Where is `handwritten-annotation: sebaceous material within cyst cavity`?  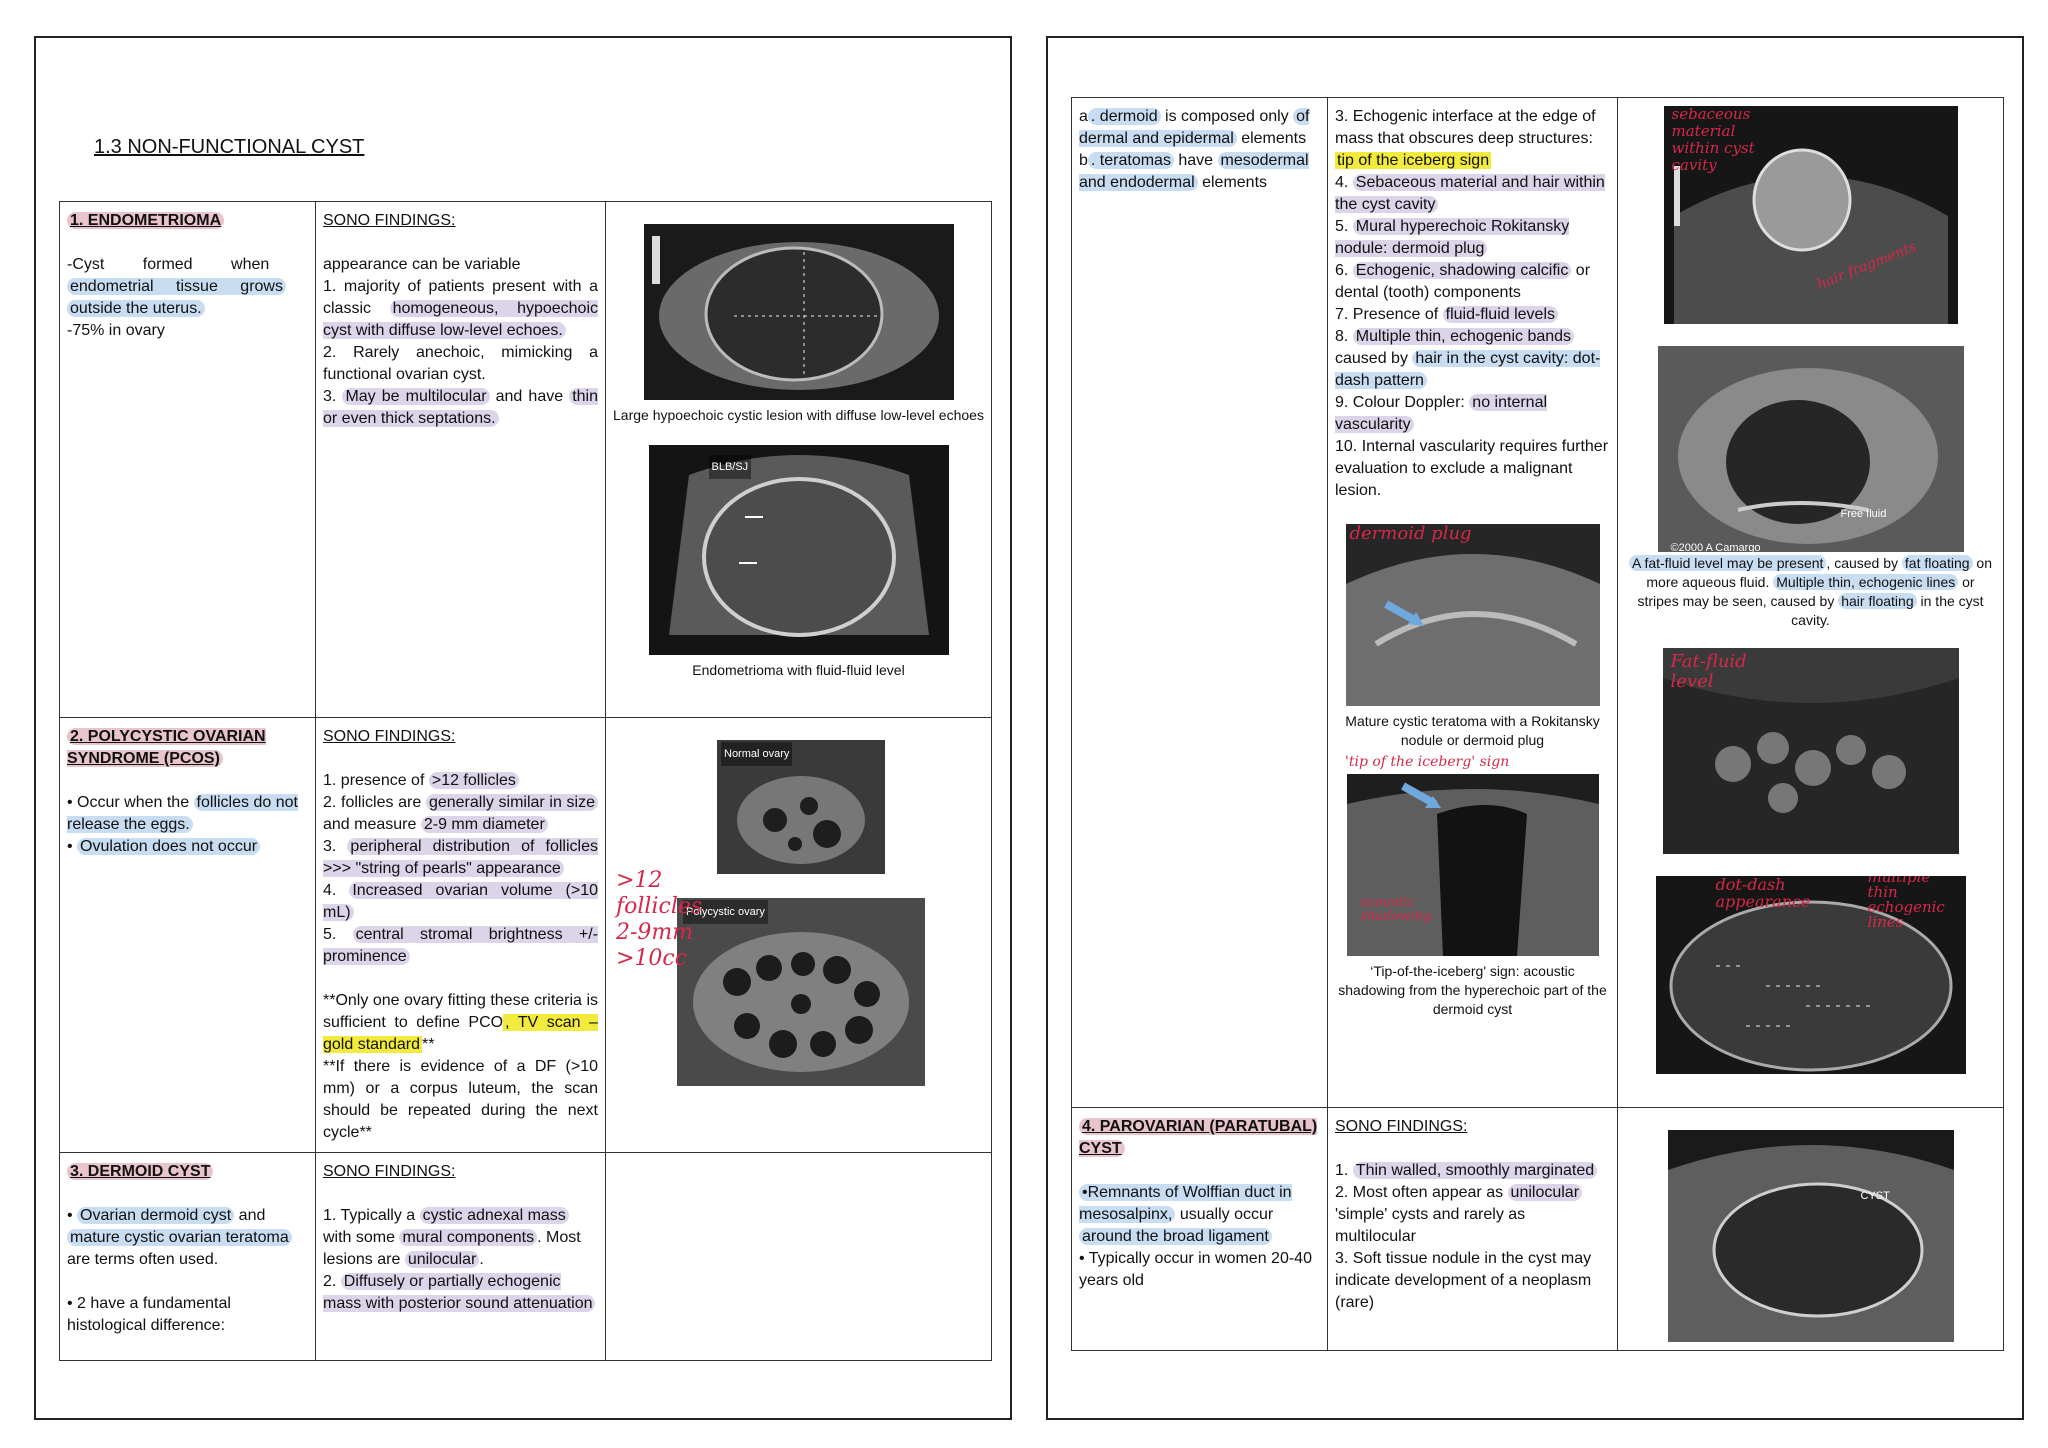
handwritten-annotation: sebaceous material within cyst cavity is located at coordinates (1713, 140).